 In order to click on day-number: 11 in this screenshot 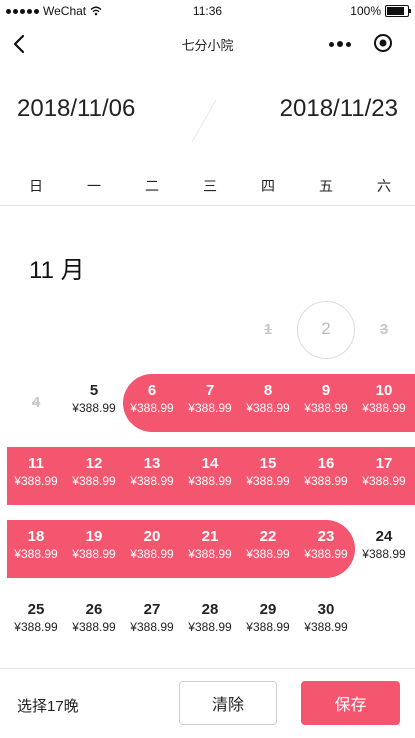, I will do `click(36, 463)`.